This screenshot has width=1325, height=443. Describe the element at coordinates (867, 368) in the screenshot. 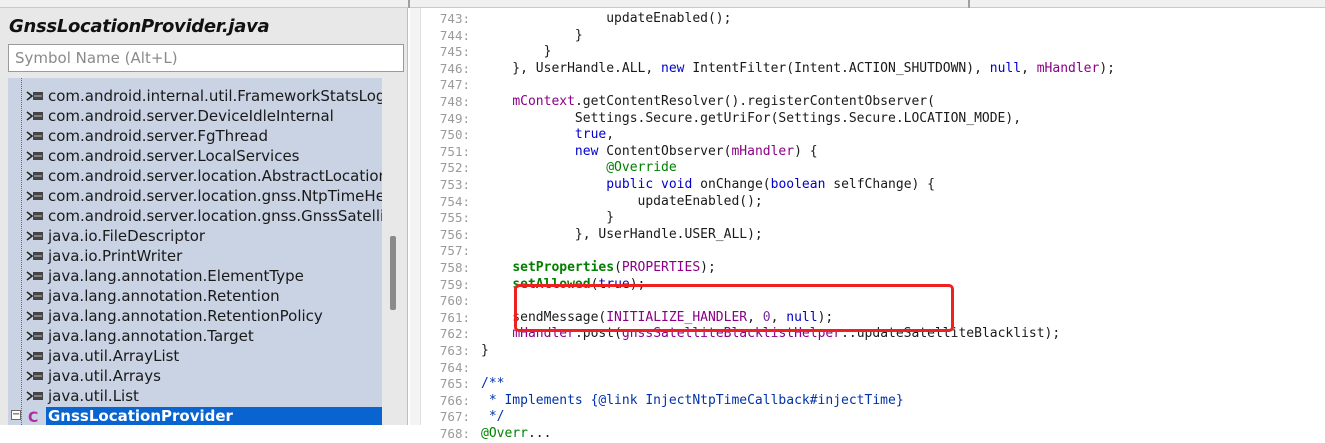

I see `code-line: 764:` at that location.